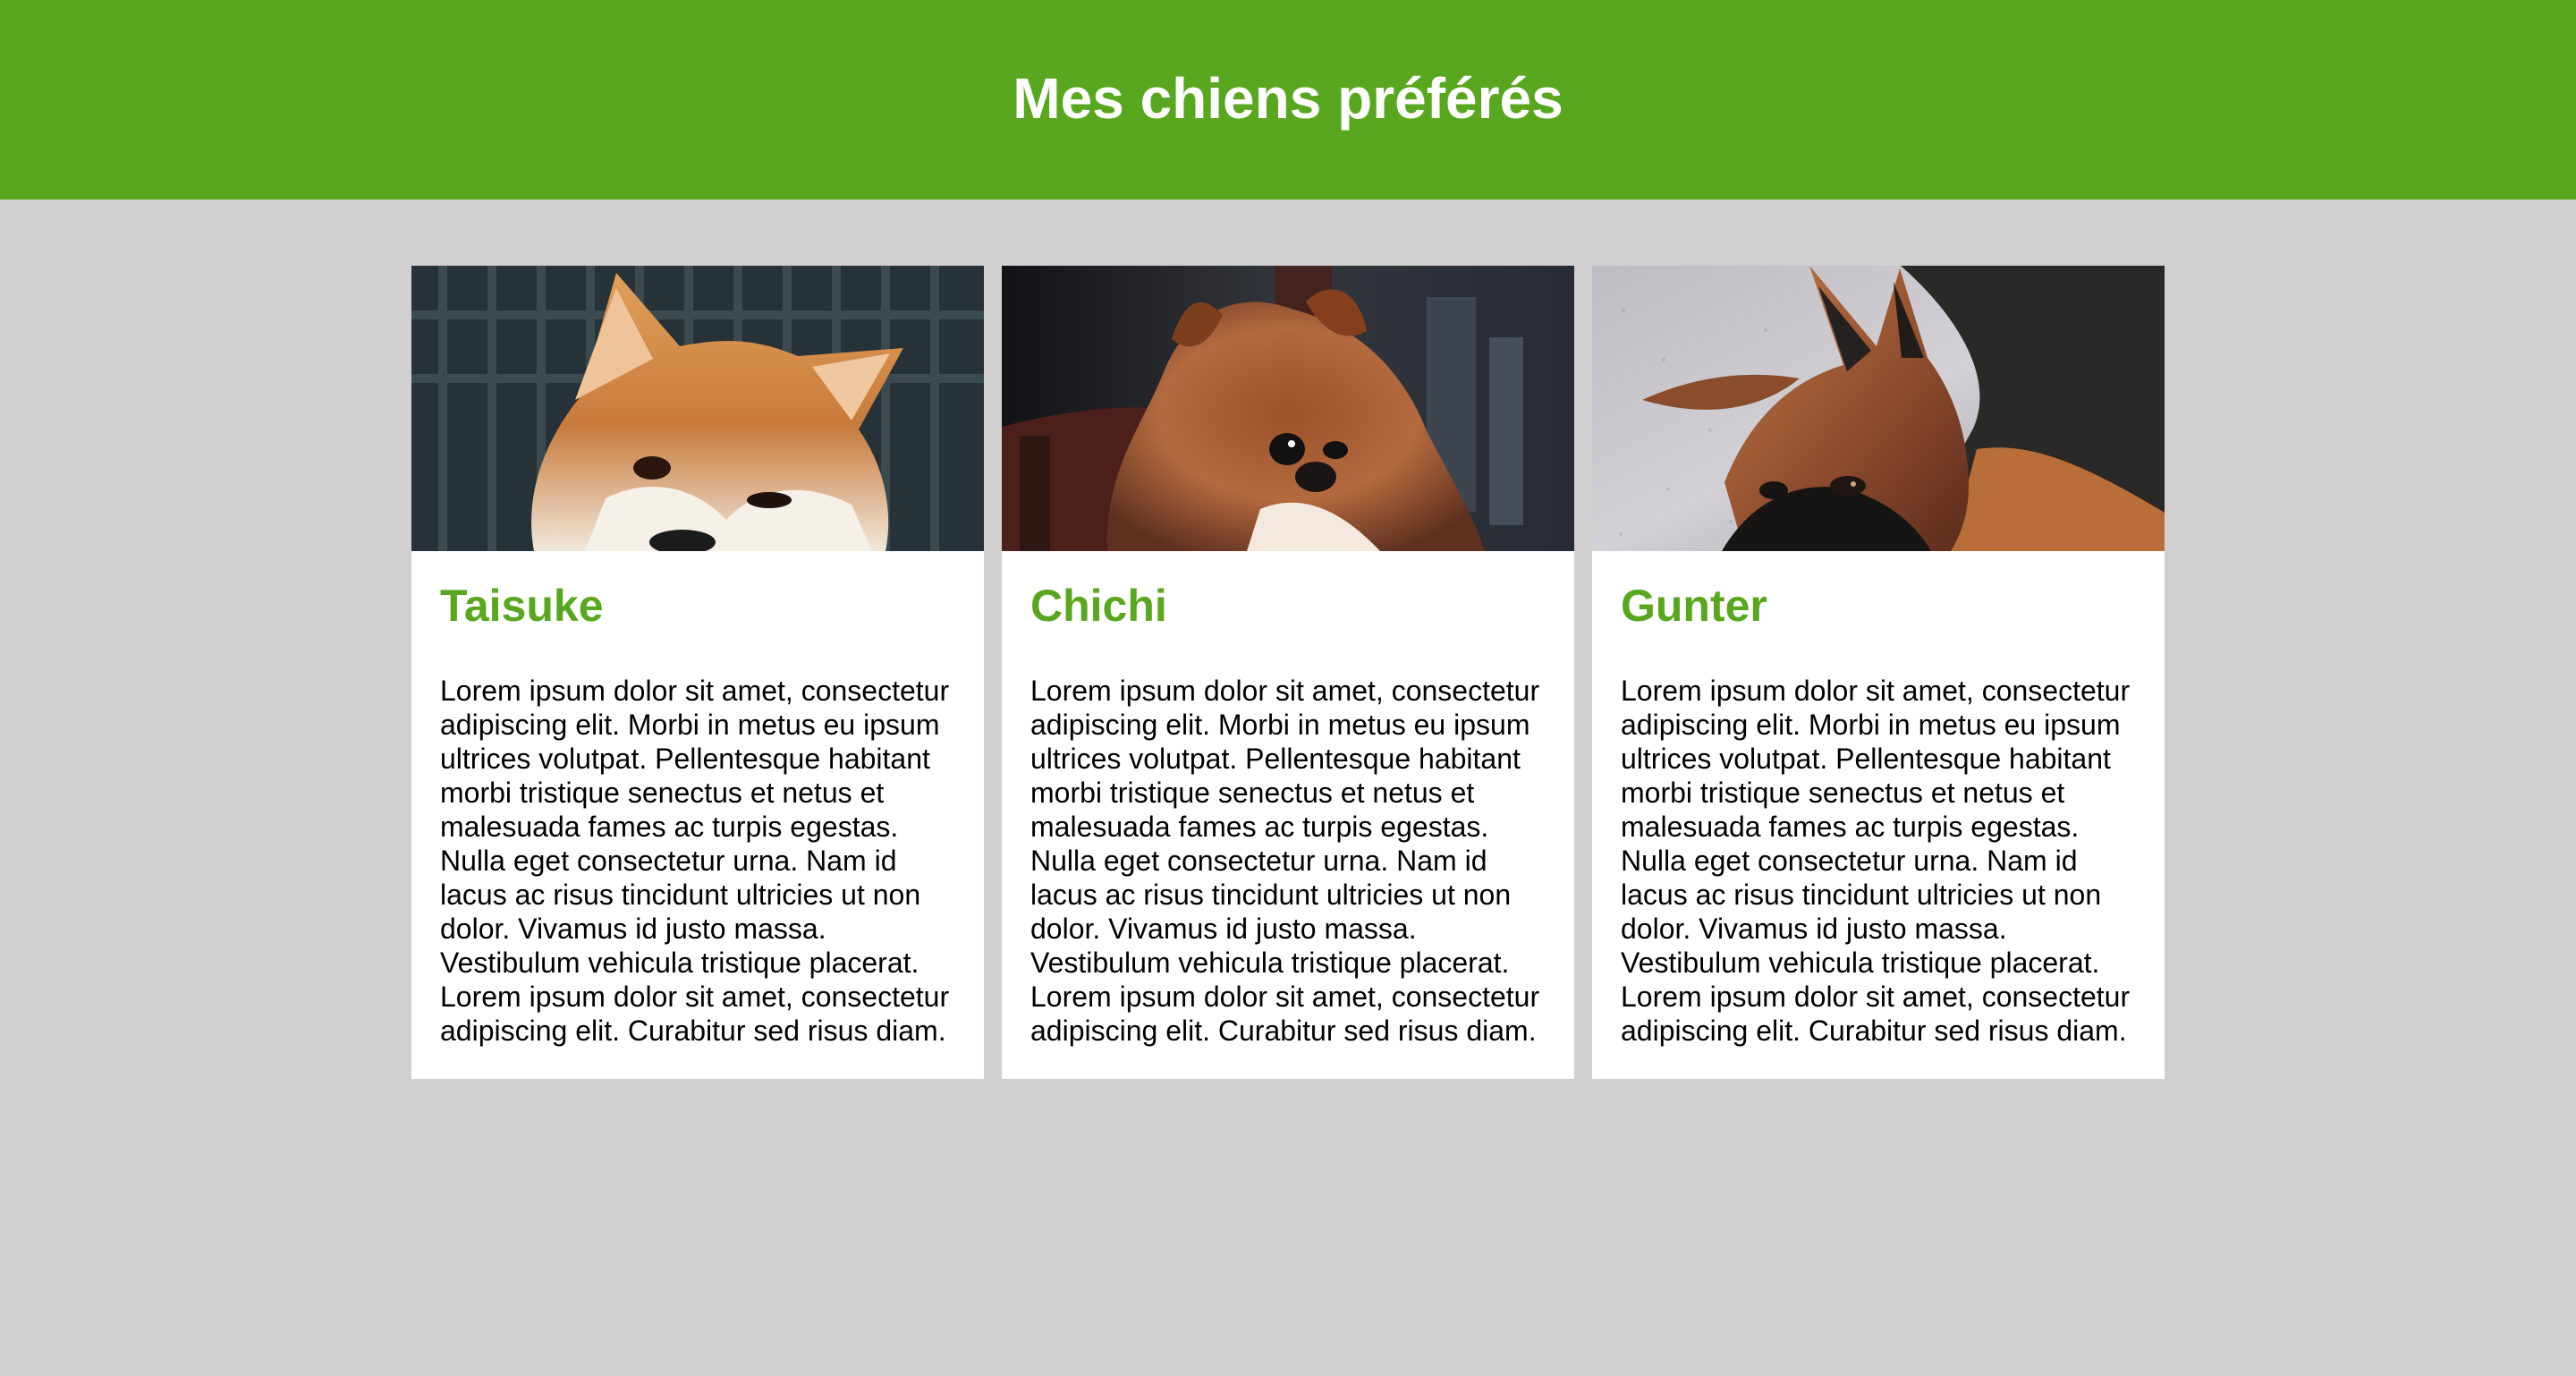  Describe the element at coordinates (1878, 409) in the screenshot. I see `german-shepherd-photo` at that location.